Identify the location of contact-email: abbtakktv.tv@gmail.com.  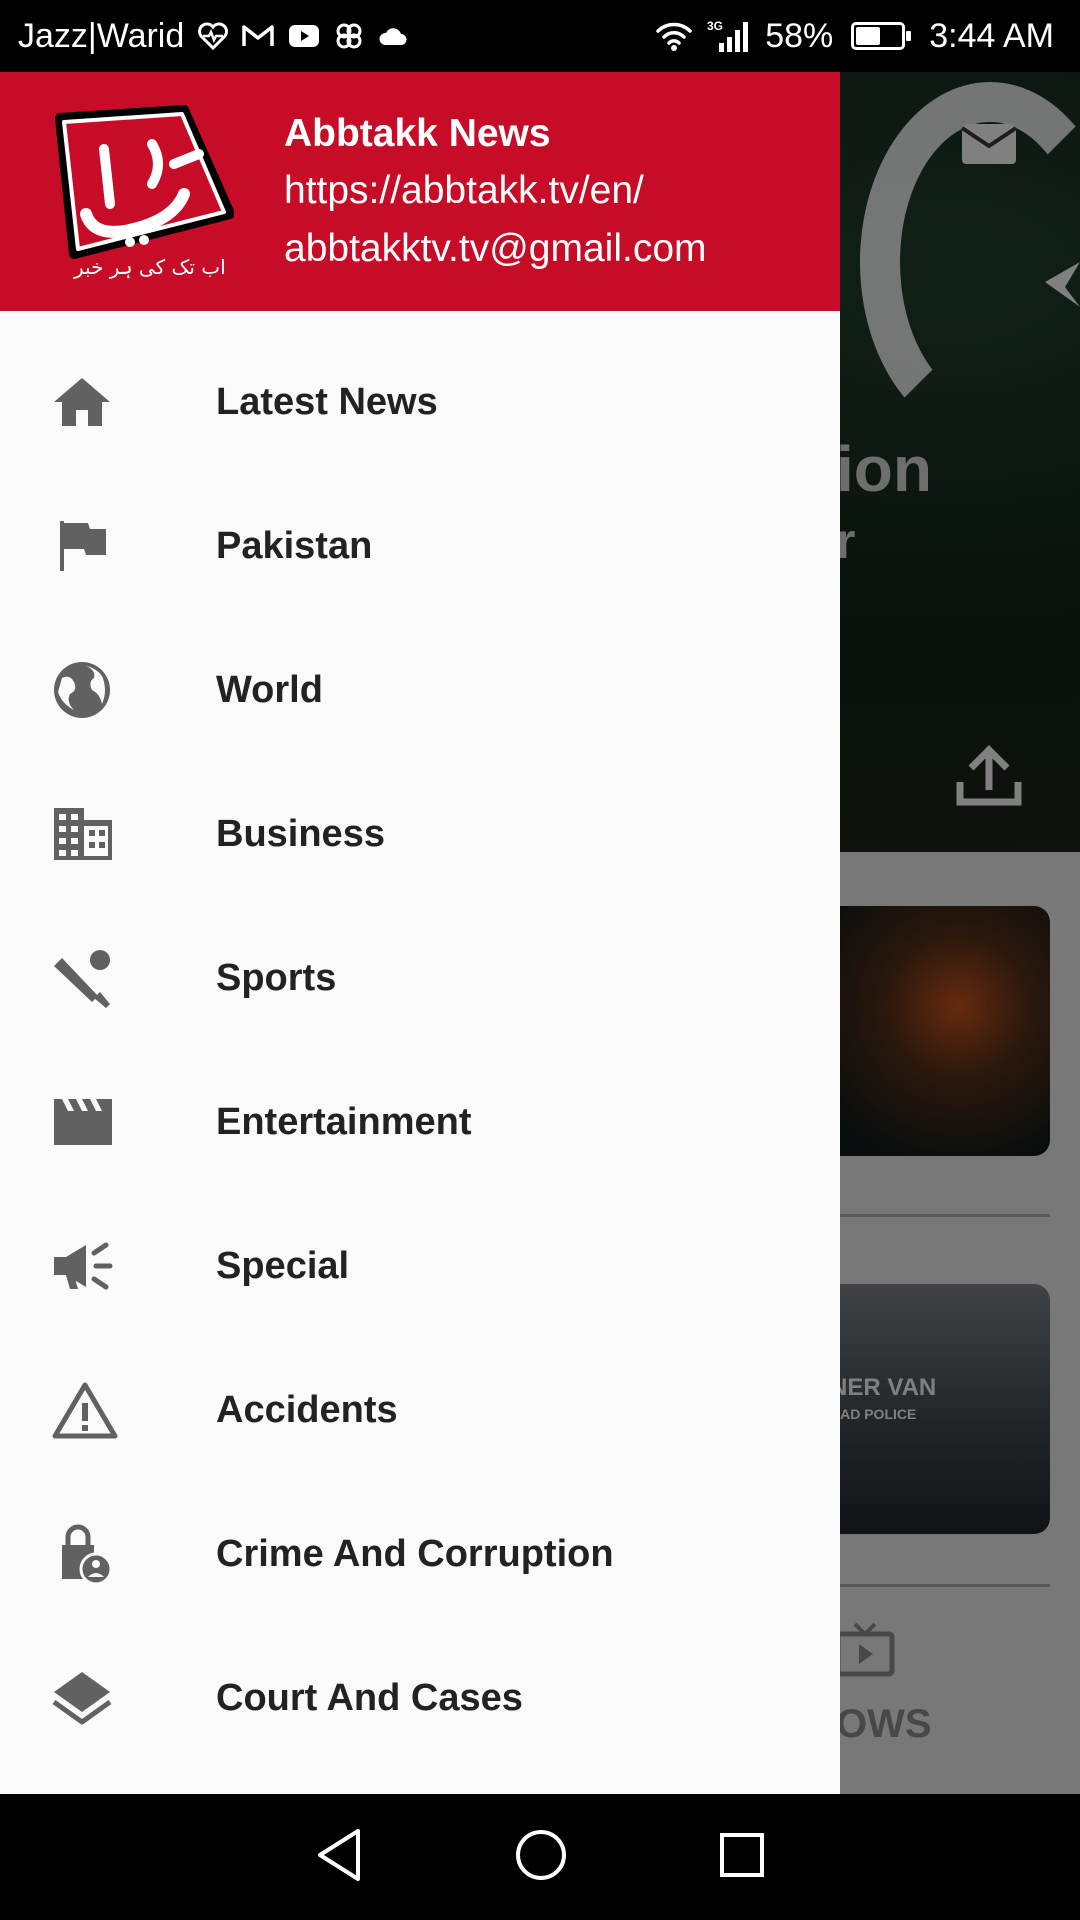
(495, 249).